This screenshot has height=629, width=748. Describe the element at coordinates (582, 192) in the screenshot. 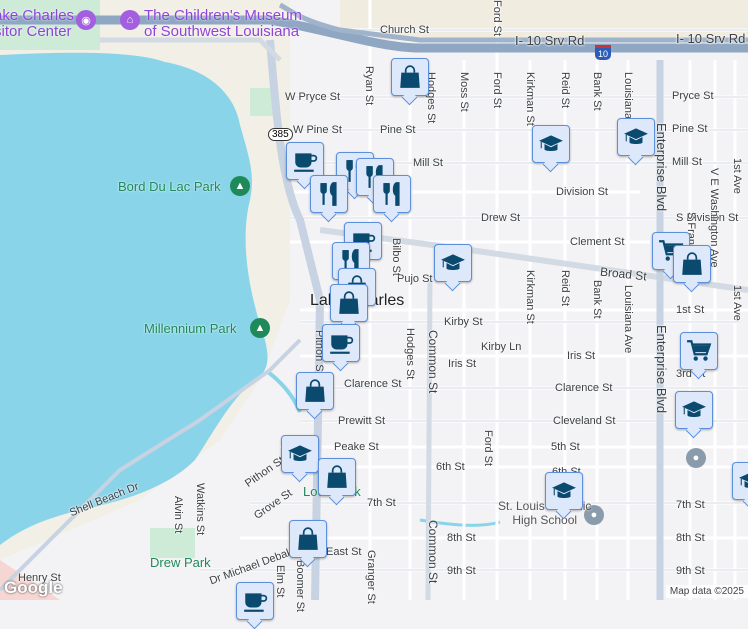

I see `street-label: Division St` at that location.